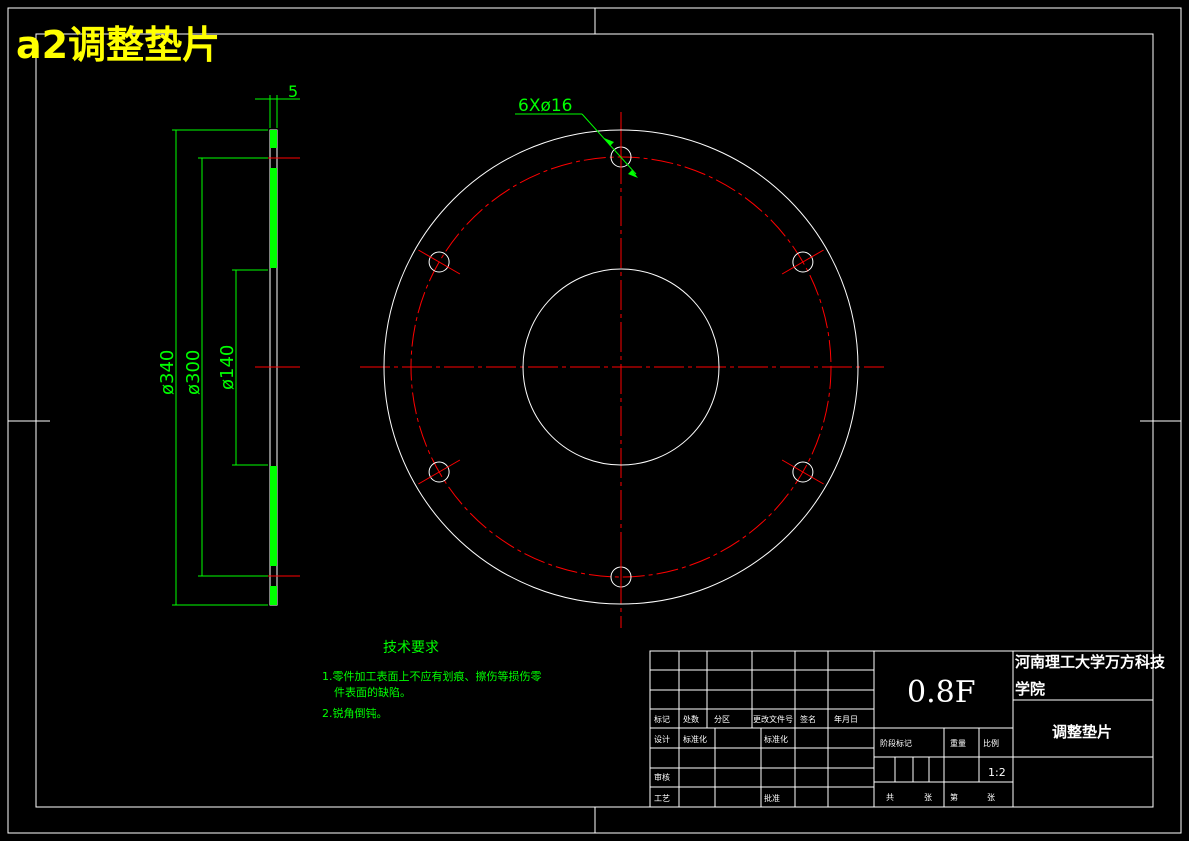  I want to click on tech-req-heading: 技术要求, so click(411, 648).